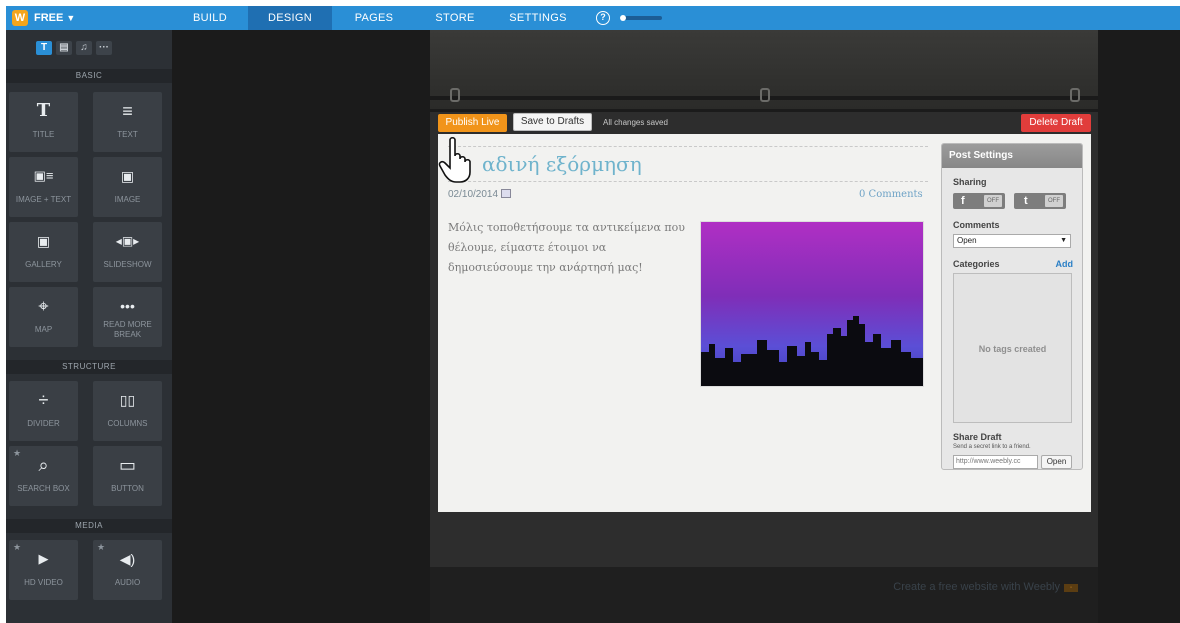  What do you see at coordinates (455, 18) in the screenshot?
I see `tab-store: STORE` at bounding box center [455, 18].